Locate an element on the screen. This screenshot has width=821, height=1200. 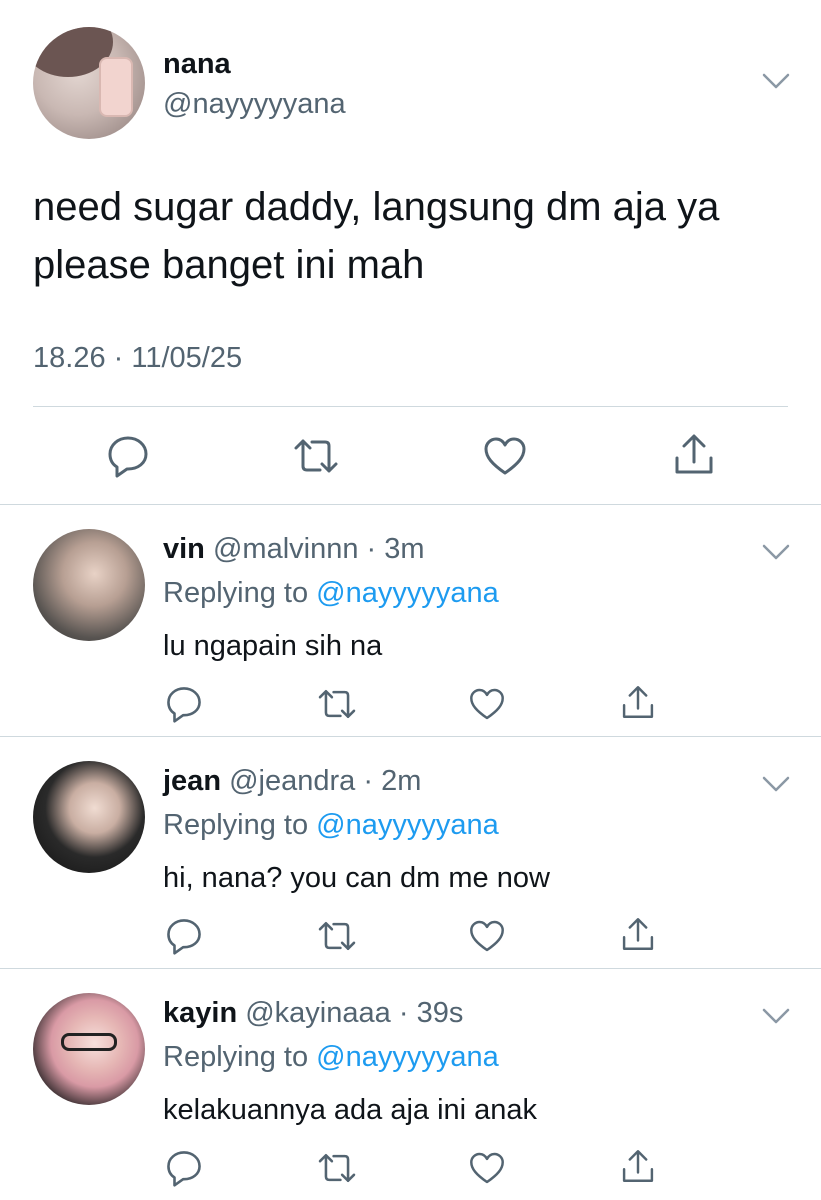
reply-header: jean @jeandra · 2m is located at coordinates (292, 781).